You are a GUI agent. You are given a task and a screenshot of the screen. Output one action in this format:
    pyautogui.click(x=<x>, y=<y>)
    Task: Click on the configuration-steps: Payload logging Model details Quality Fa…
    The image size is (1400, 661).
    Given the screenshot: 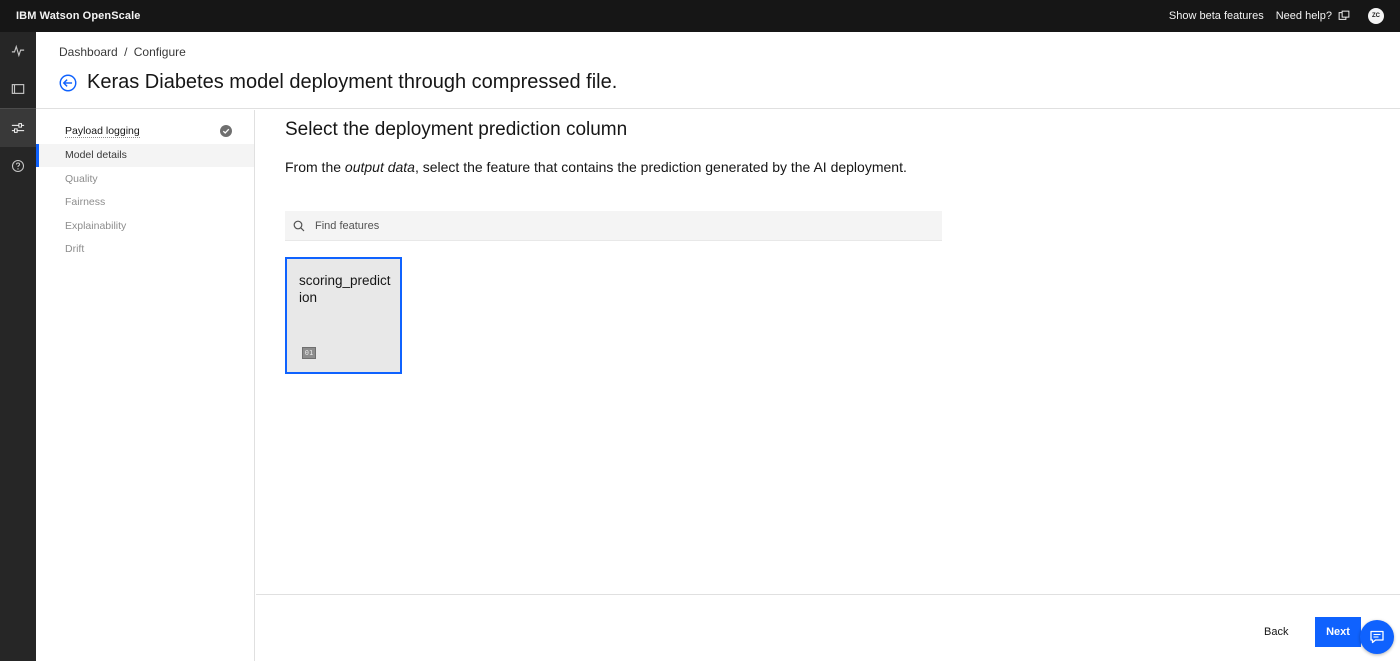 What is the action you would take?
    pyautogui.click(x=145, y=385)
    